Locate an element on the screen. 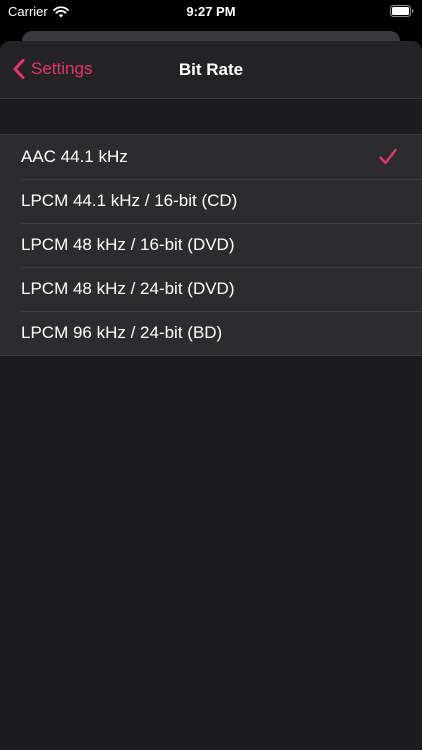 This screenshot has width=422, height=750. navigation-bar: Settings Bit Rate is located at coordinates (211, 70).